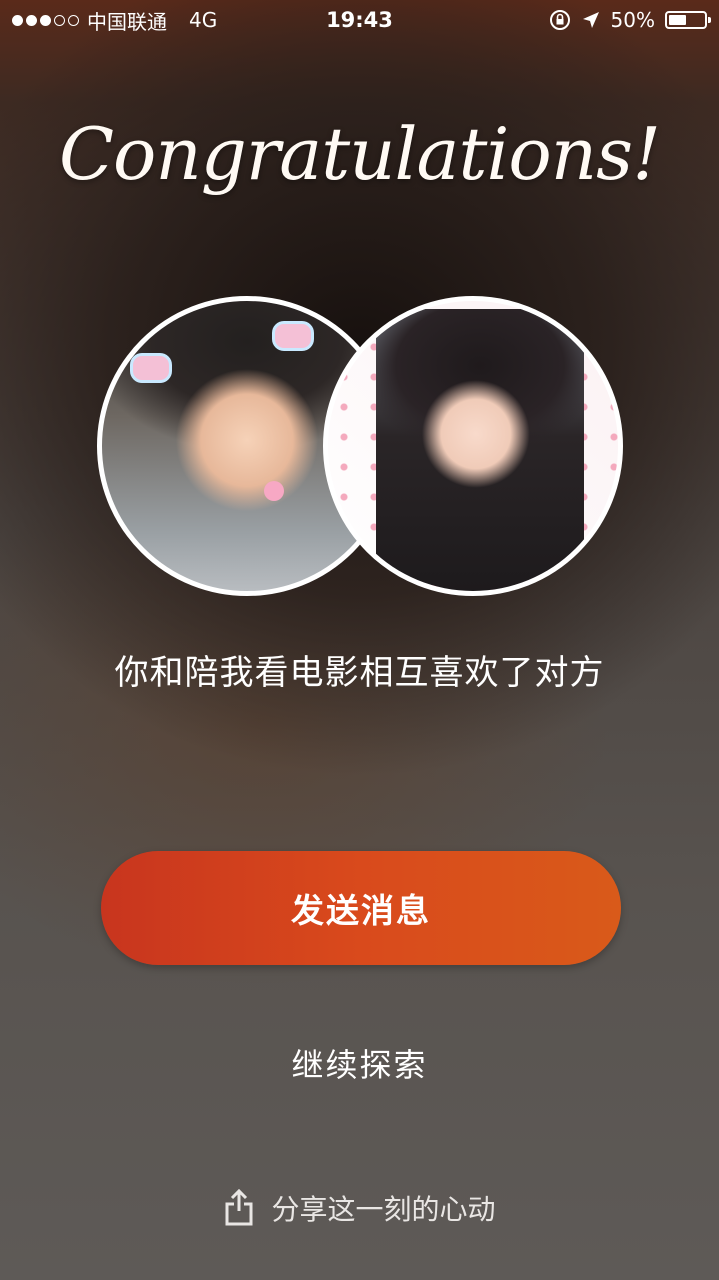 This screenshot has width=719, height=1280. I want to click on user-photo, so click(480, 450).